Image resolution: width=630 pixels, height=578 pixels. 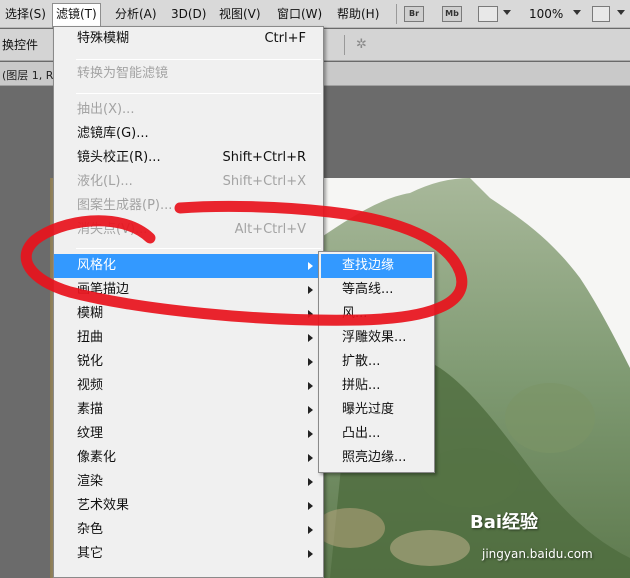 I want to click on menu-item-render: 渲染, so click(x=188, y=482).